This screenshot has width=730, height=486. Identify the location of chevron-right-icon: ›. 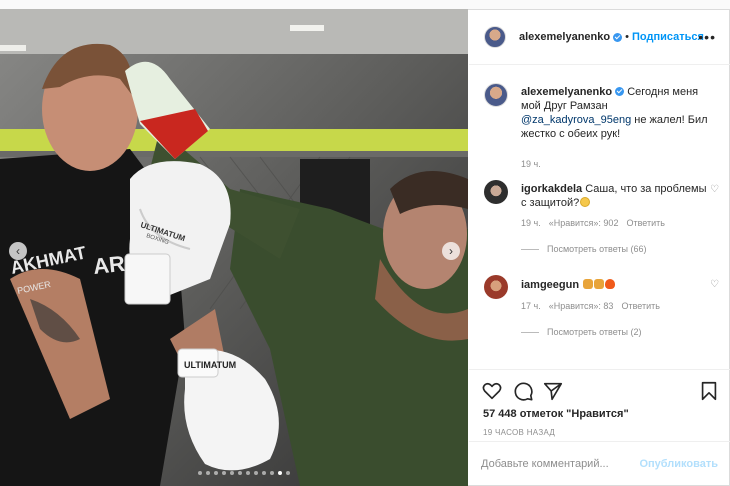
(451, 251).